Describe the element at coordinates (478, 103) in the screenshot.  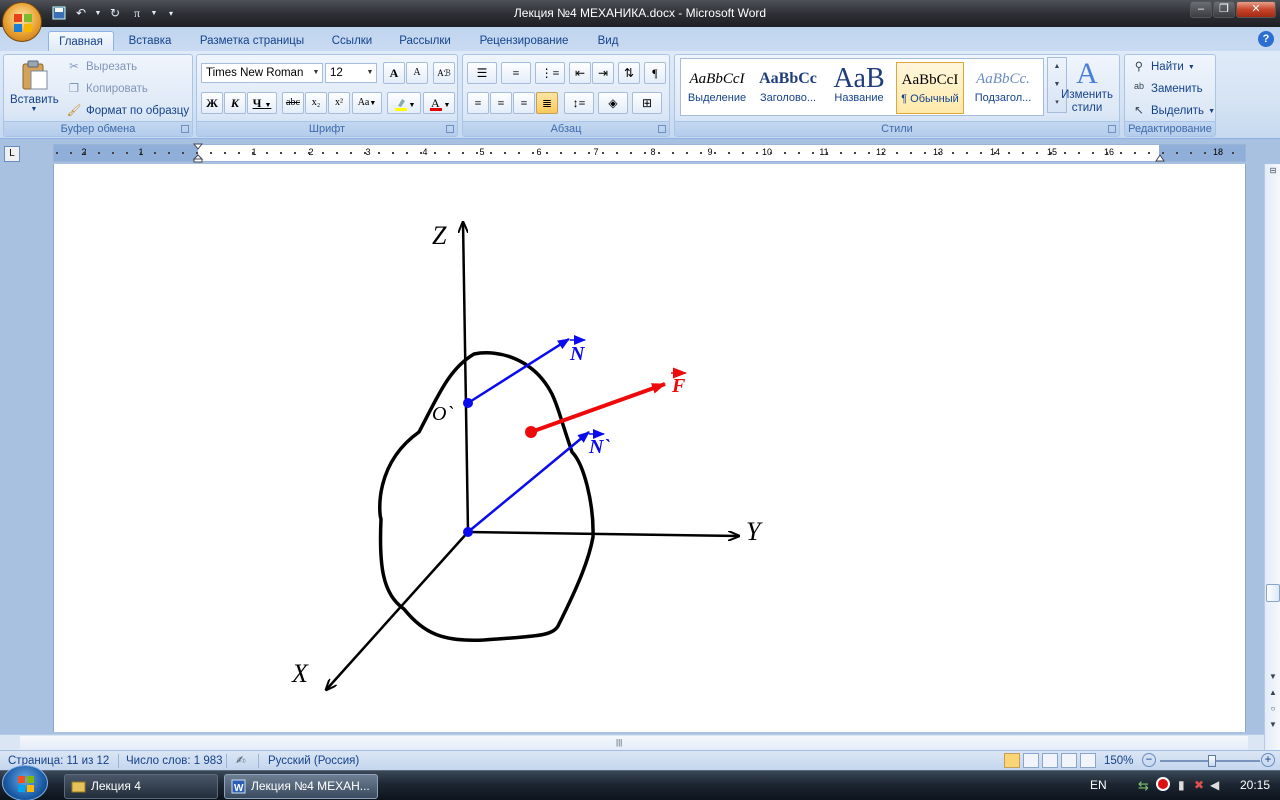
I see `align-left-button: ≡` at that location.